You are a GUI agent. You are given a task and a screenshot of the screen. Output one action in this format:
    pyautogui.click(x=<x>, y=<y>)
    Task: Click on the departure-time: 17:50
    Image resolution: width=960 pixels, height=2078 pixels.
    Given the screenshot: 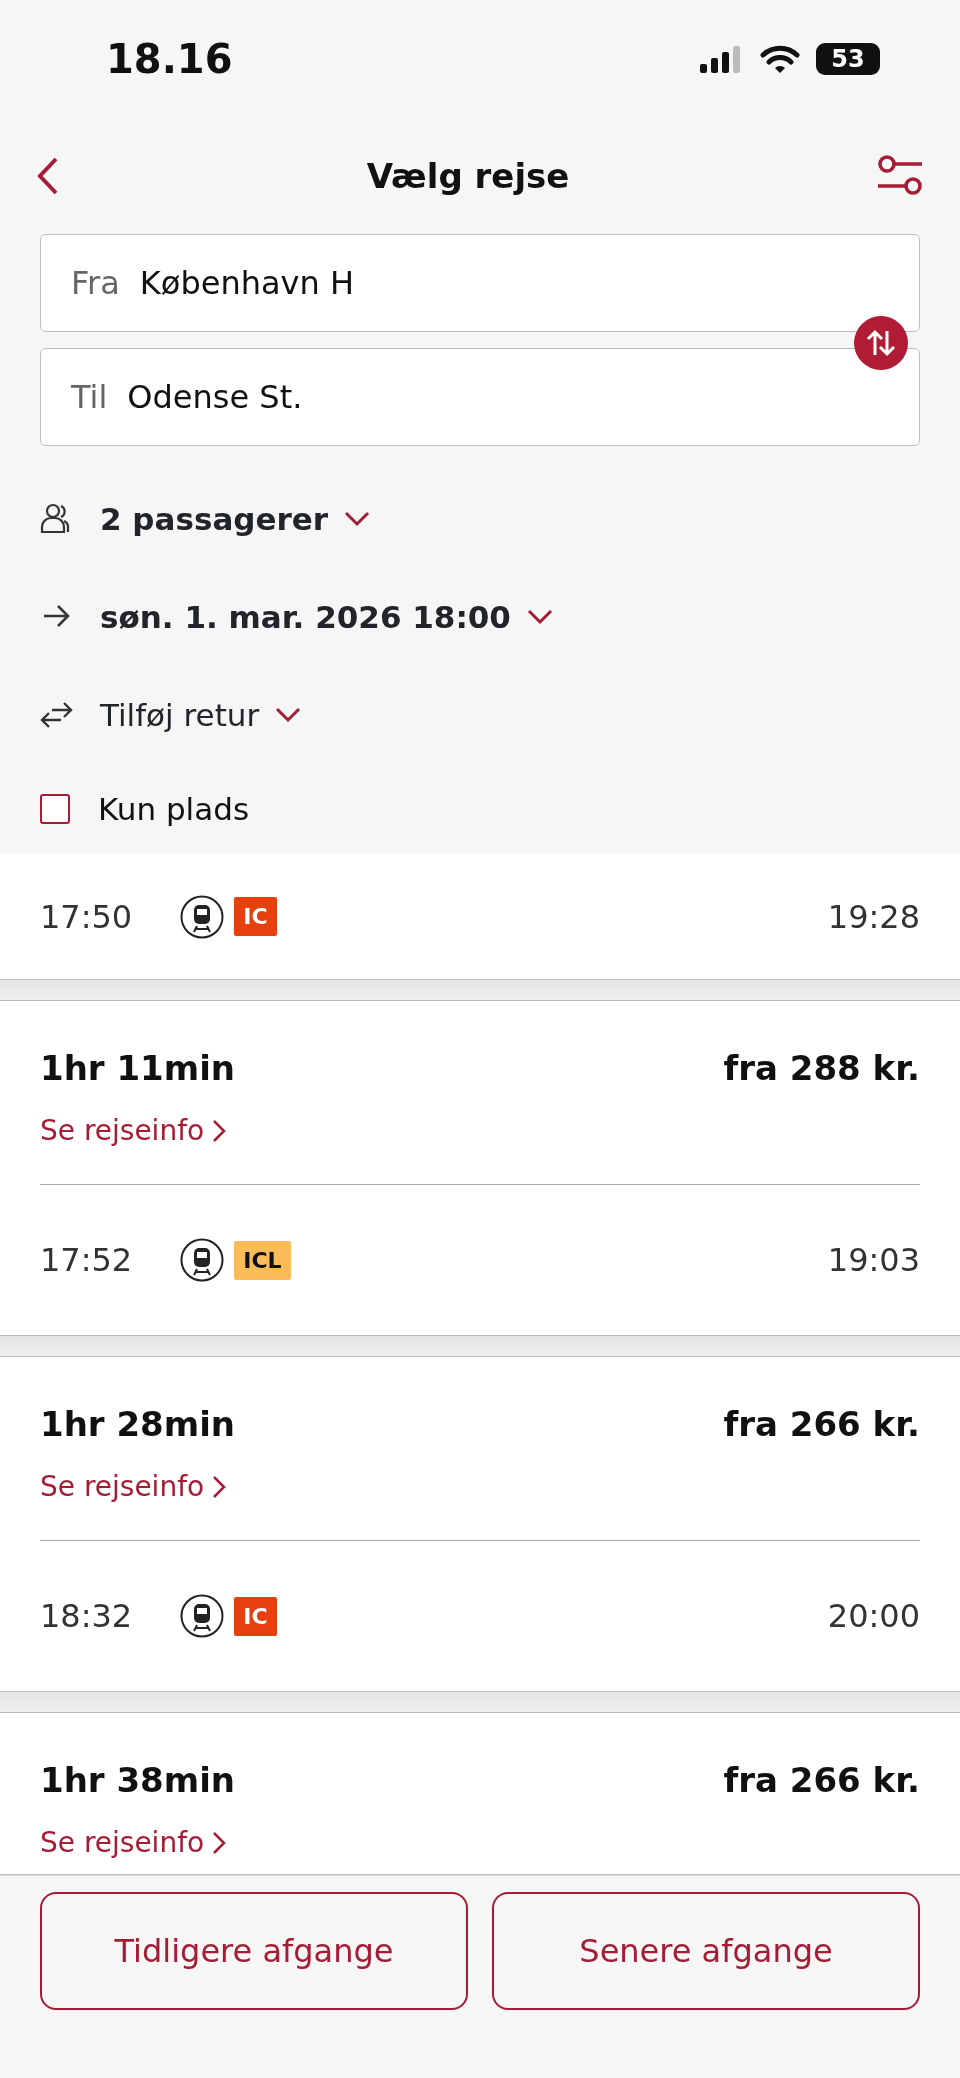 What is the action you would take?
    pyautogui.click(x=86, y=917)
    